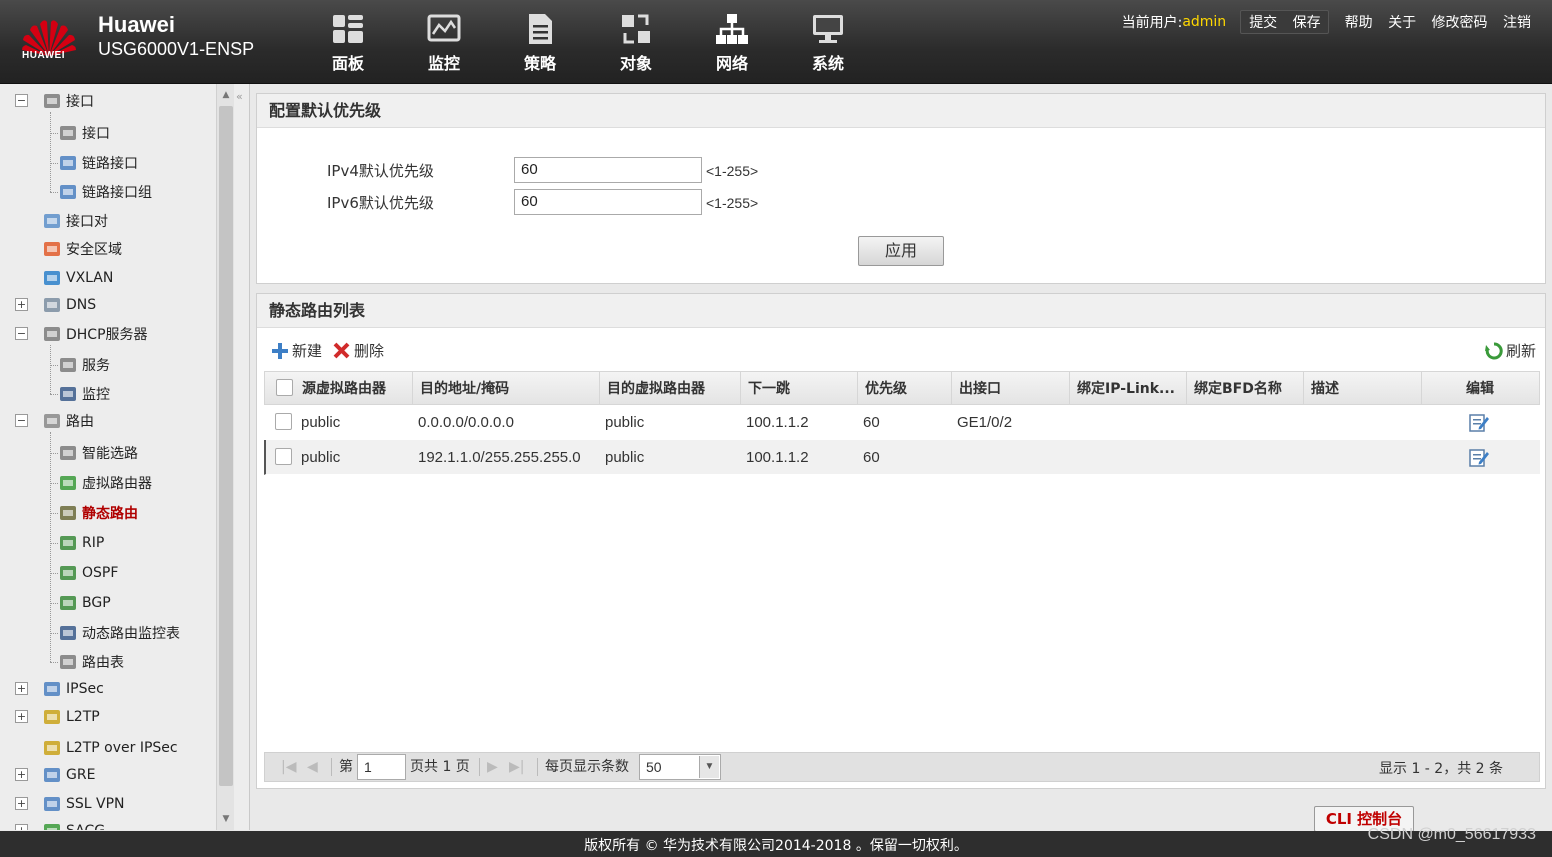  What do you see at coordinates (636, 43) in the screenshot?
I see `nav-object: 对象` at bounding box center [636, 43].